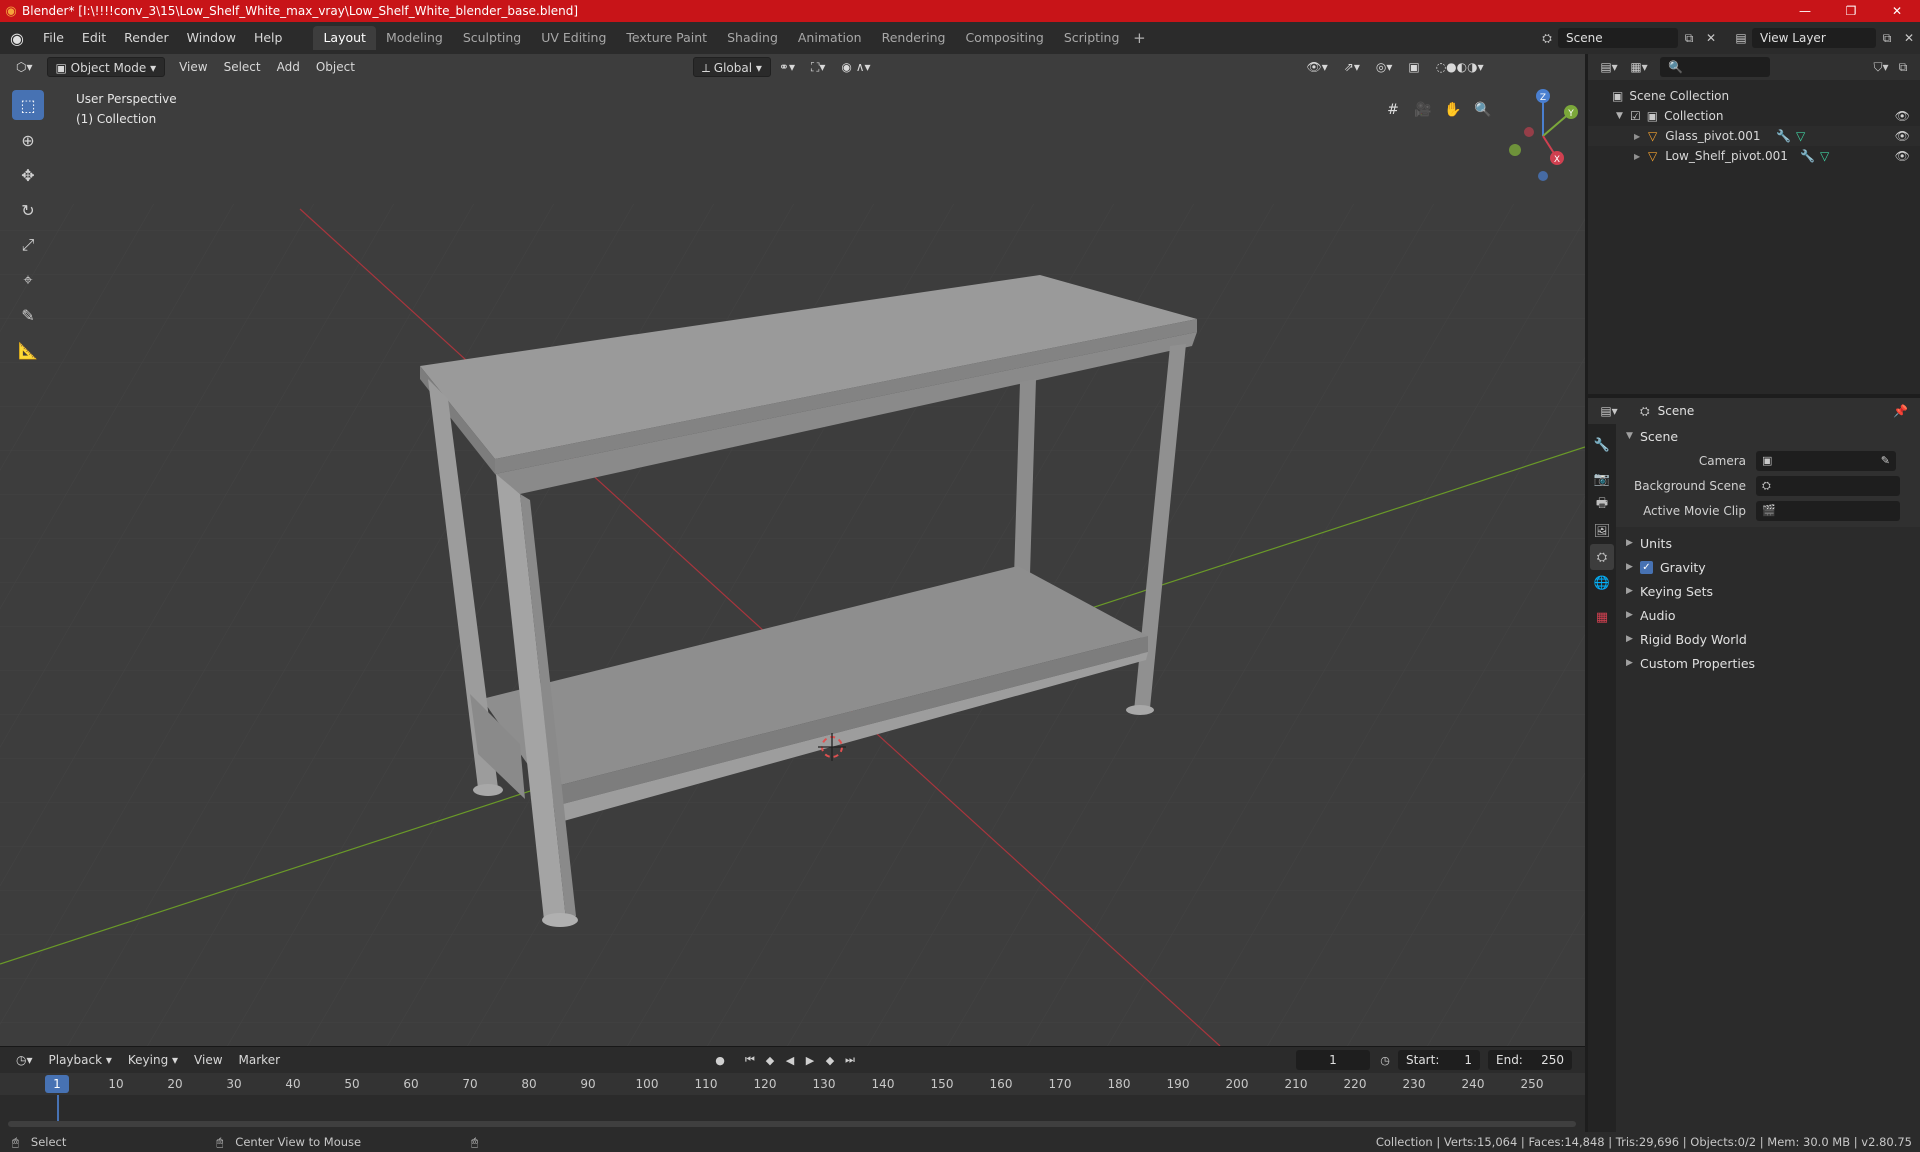  I want to click on outliner-object-row: ▶ ▽ Glass_pivot.001 🔧 ▽ 👁, so click(1754, 136).